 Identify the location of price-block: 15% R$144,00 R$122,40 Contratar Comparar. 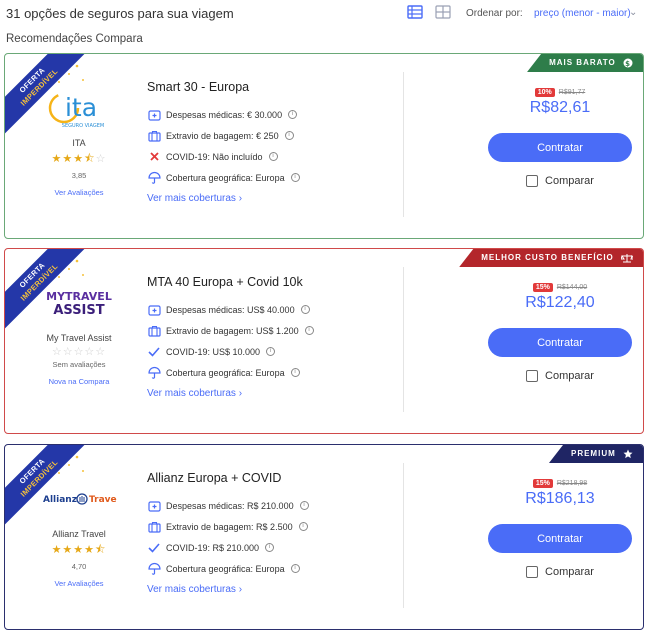
(560, 332).